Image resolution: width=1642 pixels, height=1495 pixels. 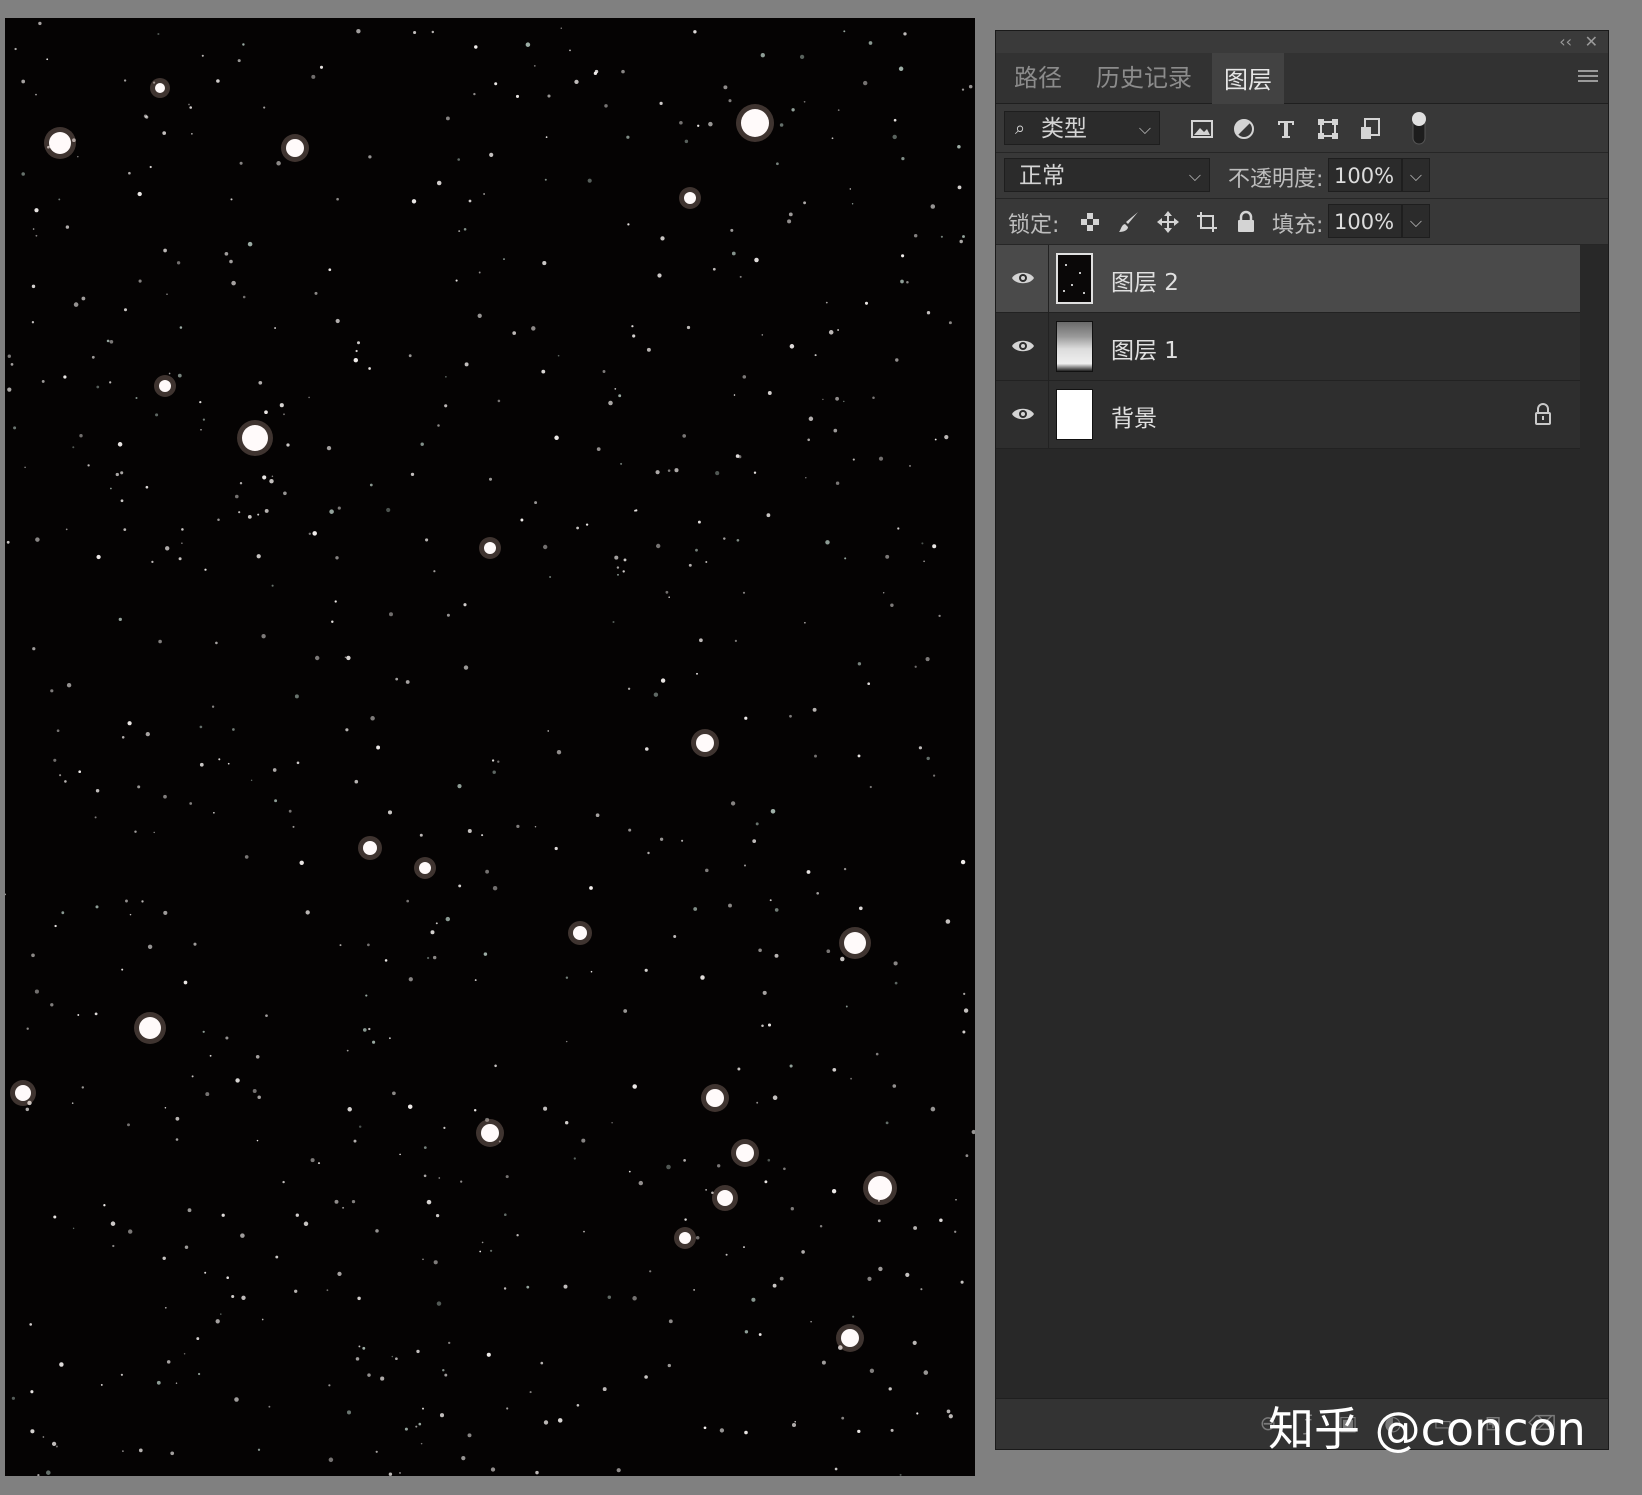 What do you see at coordinates (1419, 128) in the screenshot?
I see `filter-toggle-icon` at bounding box center [1419, 128].